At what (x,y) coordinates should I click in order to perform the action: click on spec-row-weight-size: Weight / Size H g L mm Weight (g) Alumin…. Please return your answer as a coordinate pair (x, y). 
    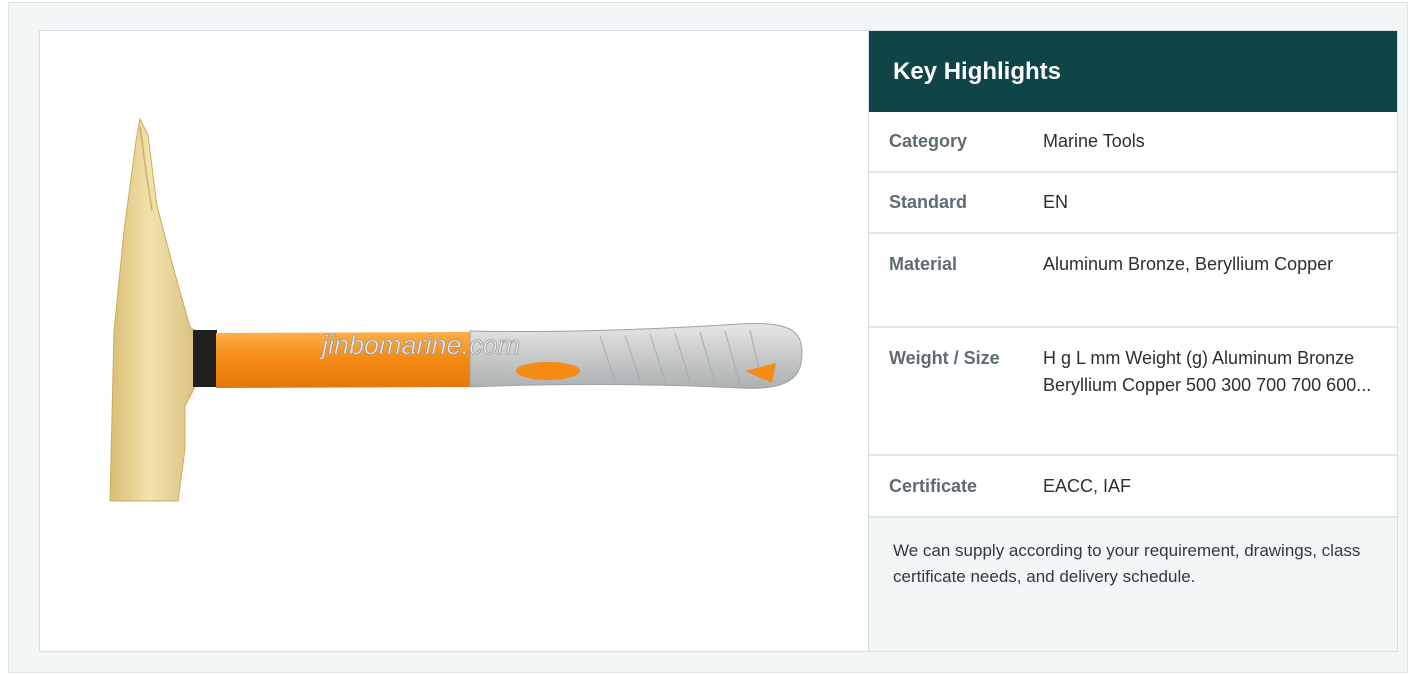
    Looking at the image, I should click on (1133, 392).